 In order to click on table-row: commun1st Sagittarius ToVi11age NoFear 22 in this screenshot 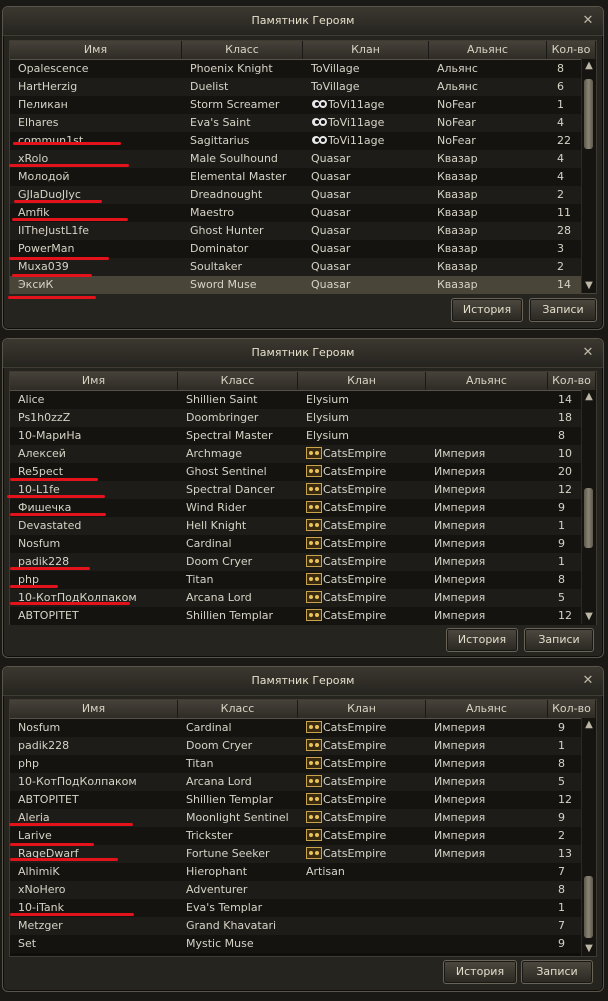, I will do `click(303, 141)`.